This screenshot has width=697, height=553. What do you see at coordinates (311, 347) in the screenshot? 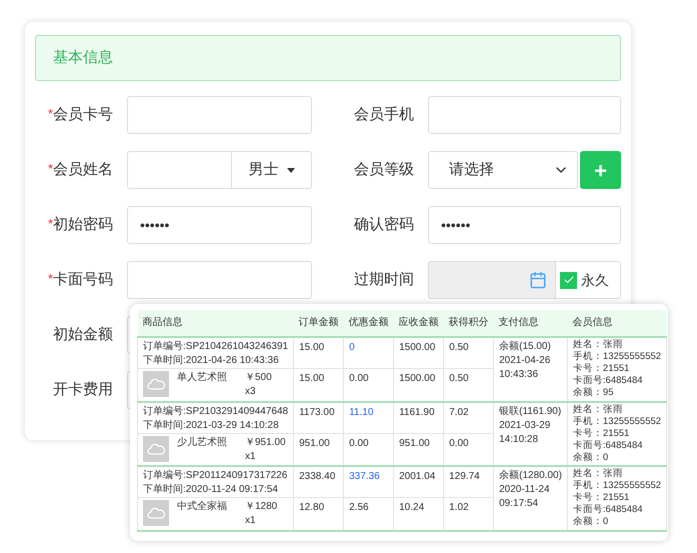
I see `order-amount: 15.00` at bounding box center [311, 347].